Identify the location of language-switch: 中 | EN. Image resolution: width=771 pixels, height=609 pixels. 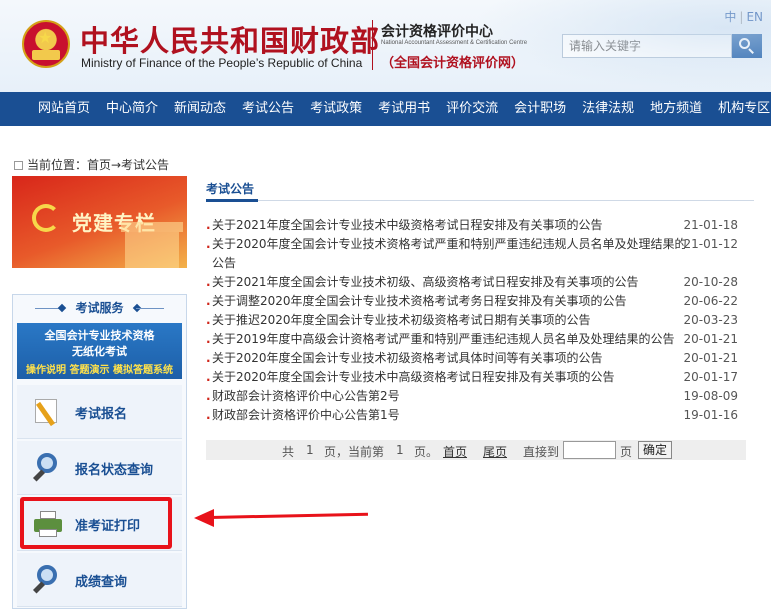
(743, 16).